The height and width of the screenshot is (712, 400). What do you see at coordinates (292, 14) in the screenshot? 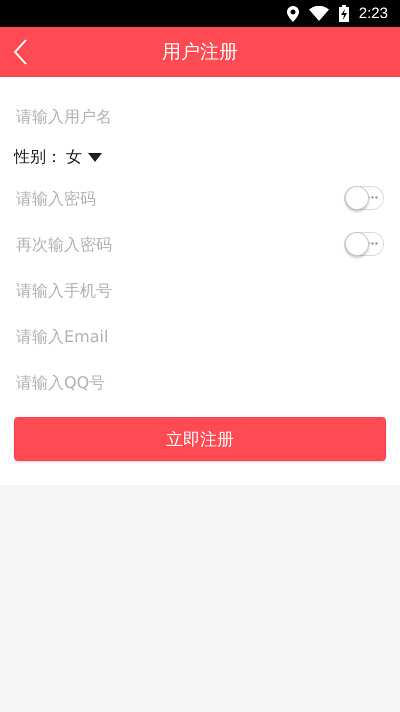
I see `location-icon` at bounding box center [292, 14].